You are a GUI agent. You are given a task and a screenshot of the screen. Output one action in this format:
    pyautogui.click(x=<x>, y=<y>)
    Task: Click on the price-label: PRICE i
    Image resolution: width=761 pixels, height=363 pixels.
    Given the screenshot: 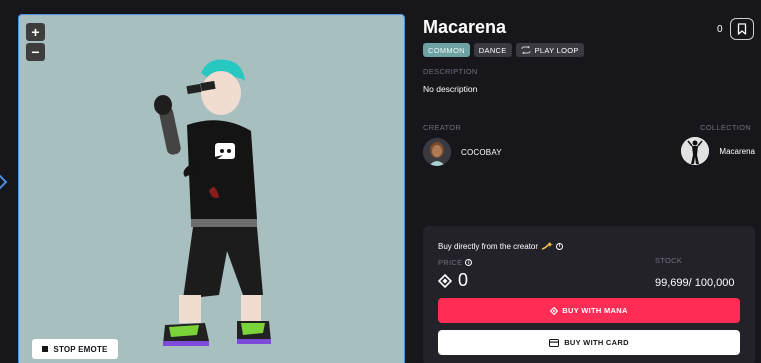 What is the action you would take?
    pyautogui.click(x=455, y=262)
    